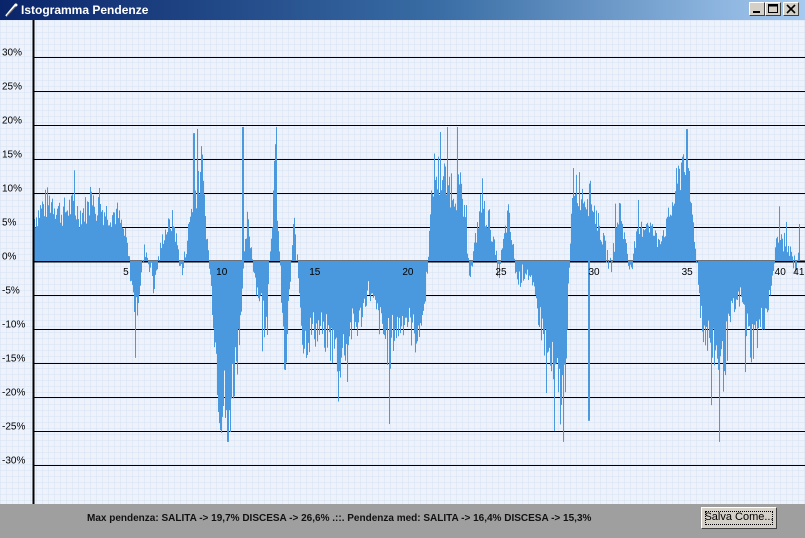 The width and height of the screenshot is (805, 538). Describe the element at coordinates (402, 10) in the screenshot. I see `title-bar: Istogramma Pendenze` at that location.